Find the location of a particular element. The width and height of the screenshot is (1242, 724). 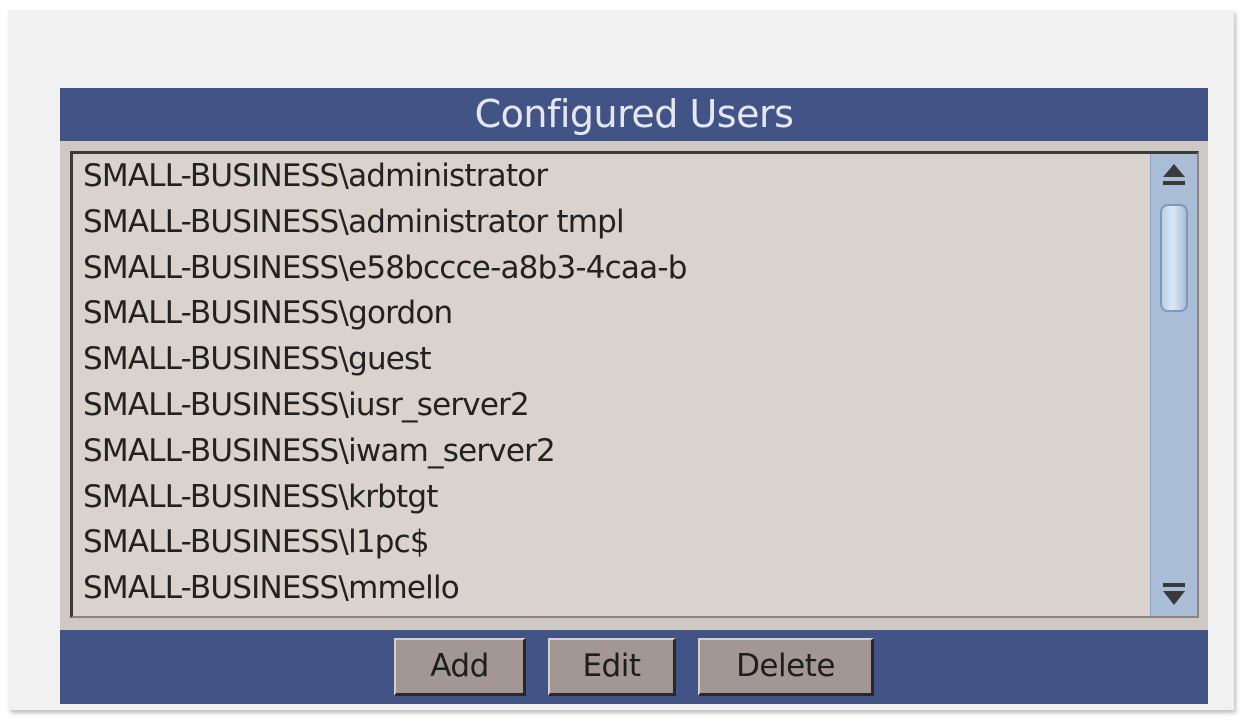

scroll-down-arrow-icon is located at coordinates (1174, 594).